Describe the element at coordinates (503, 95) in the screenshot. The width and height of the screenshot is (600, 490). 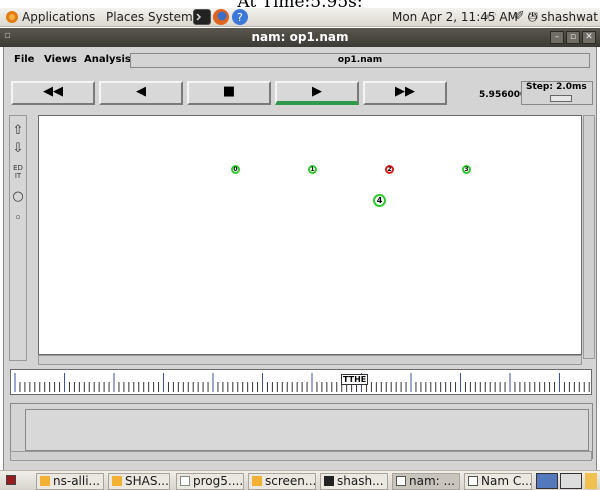
I see `time-readout: 5.956000` at that location.